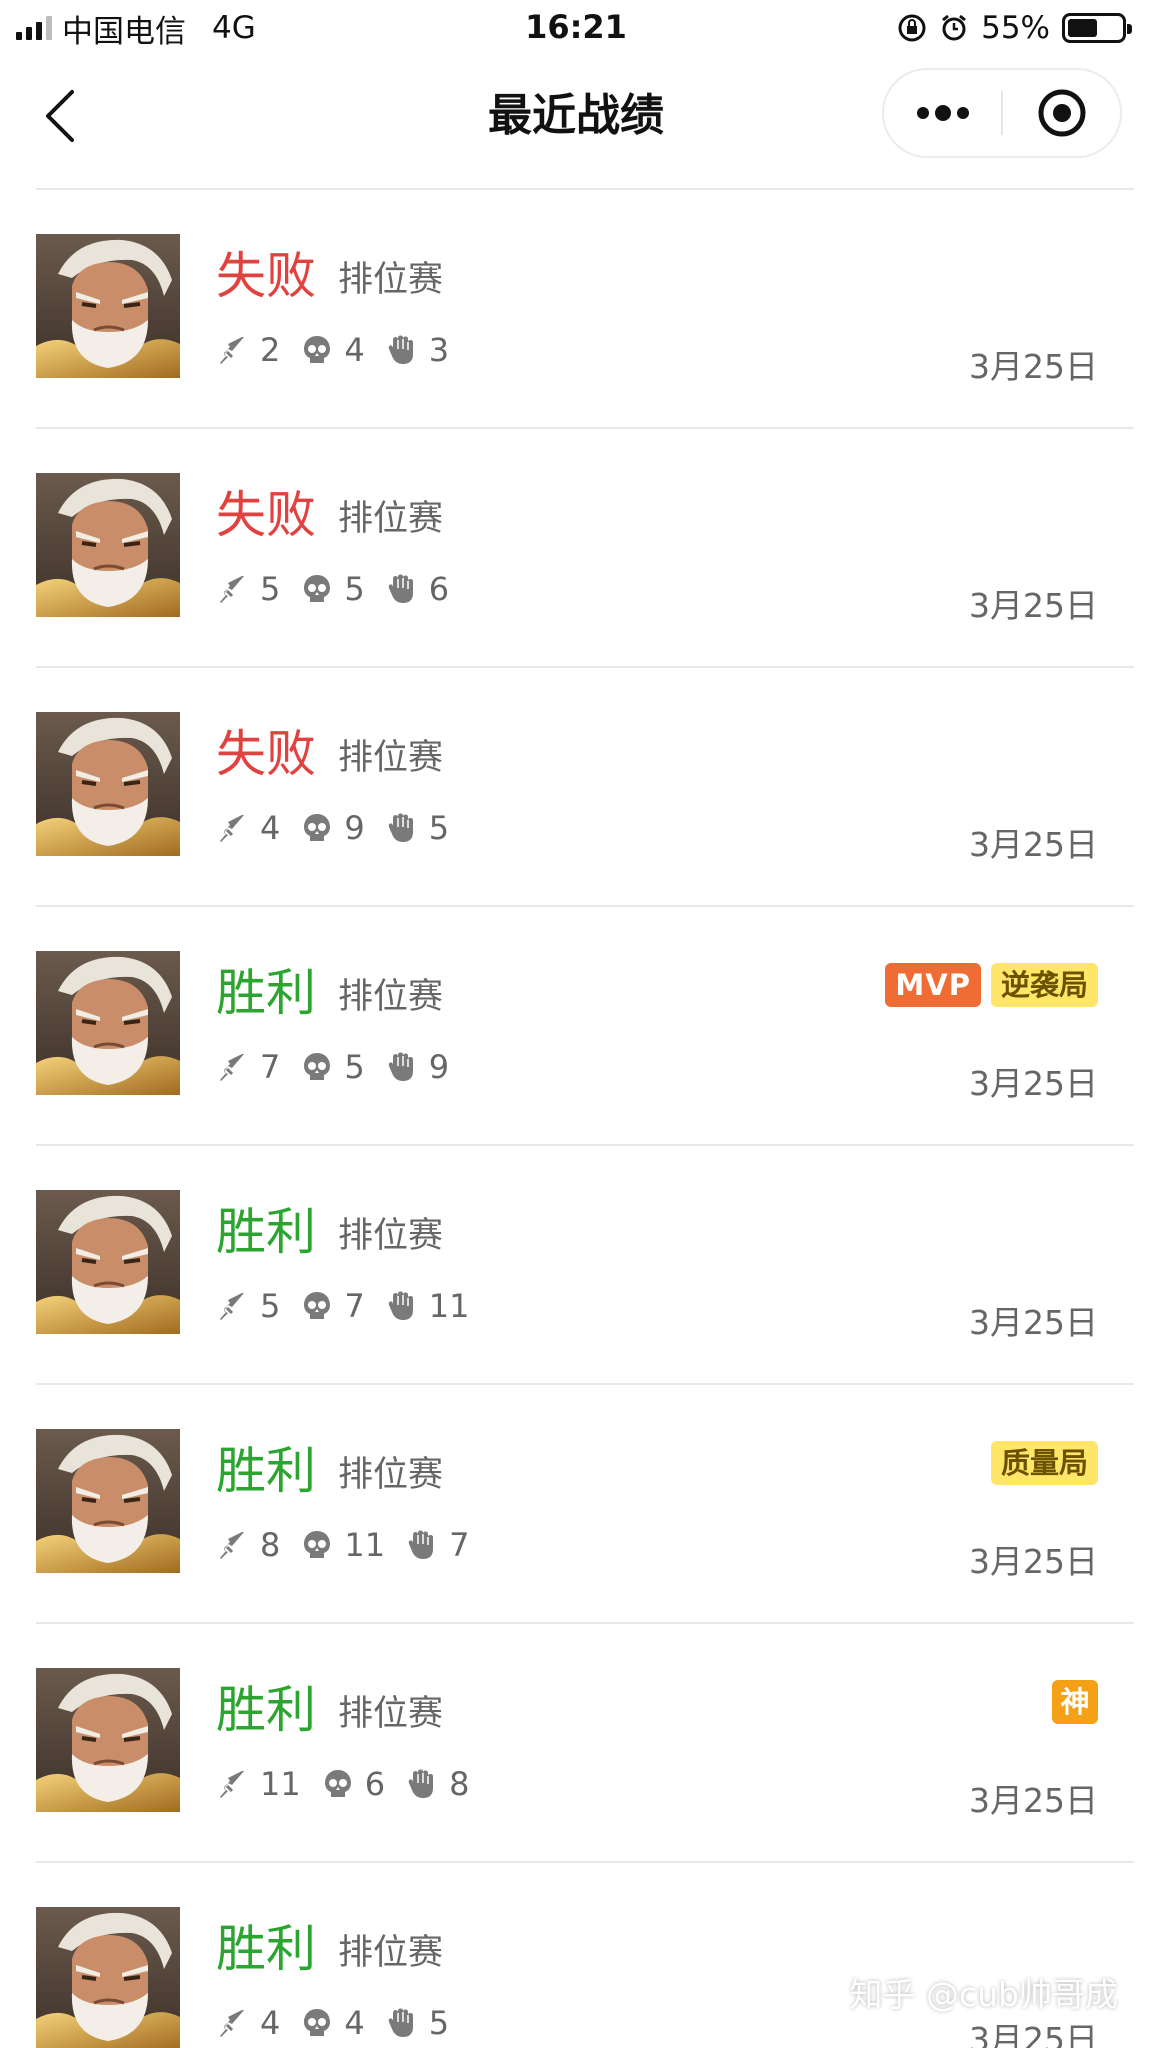 This screenshot has width=1152, height=2048. Describe the element at coordinates (585, 548) in the screenshot. I see `record-row: 失败 排位赛 5 5 6 3月25日` at that location.